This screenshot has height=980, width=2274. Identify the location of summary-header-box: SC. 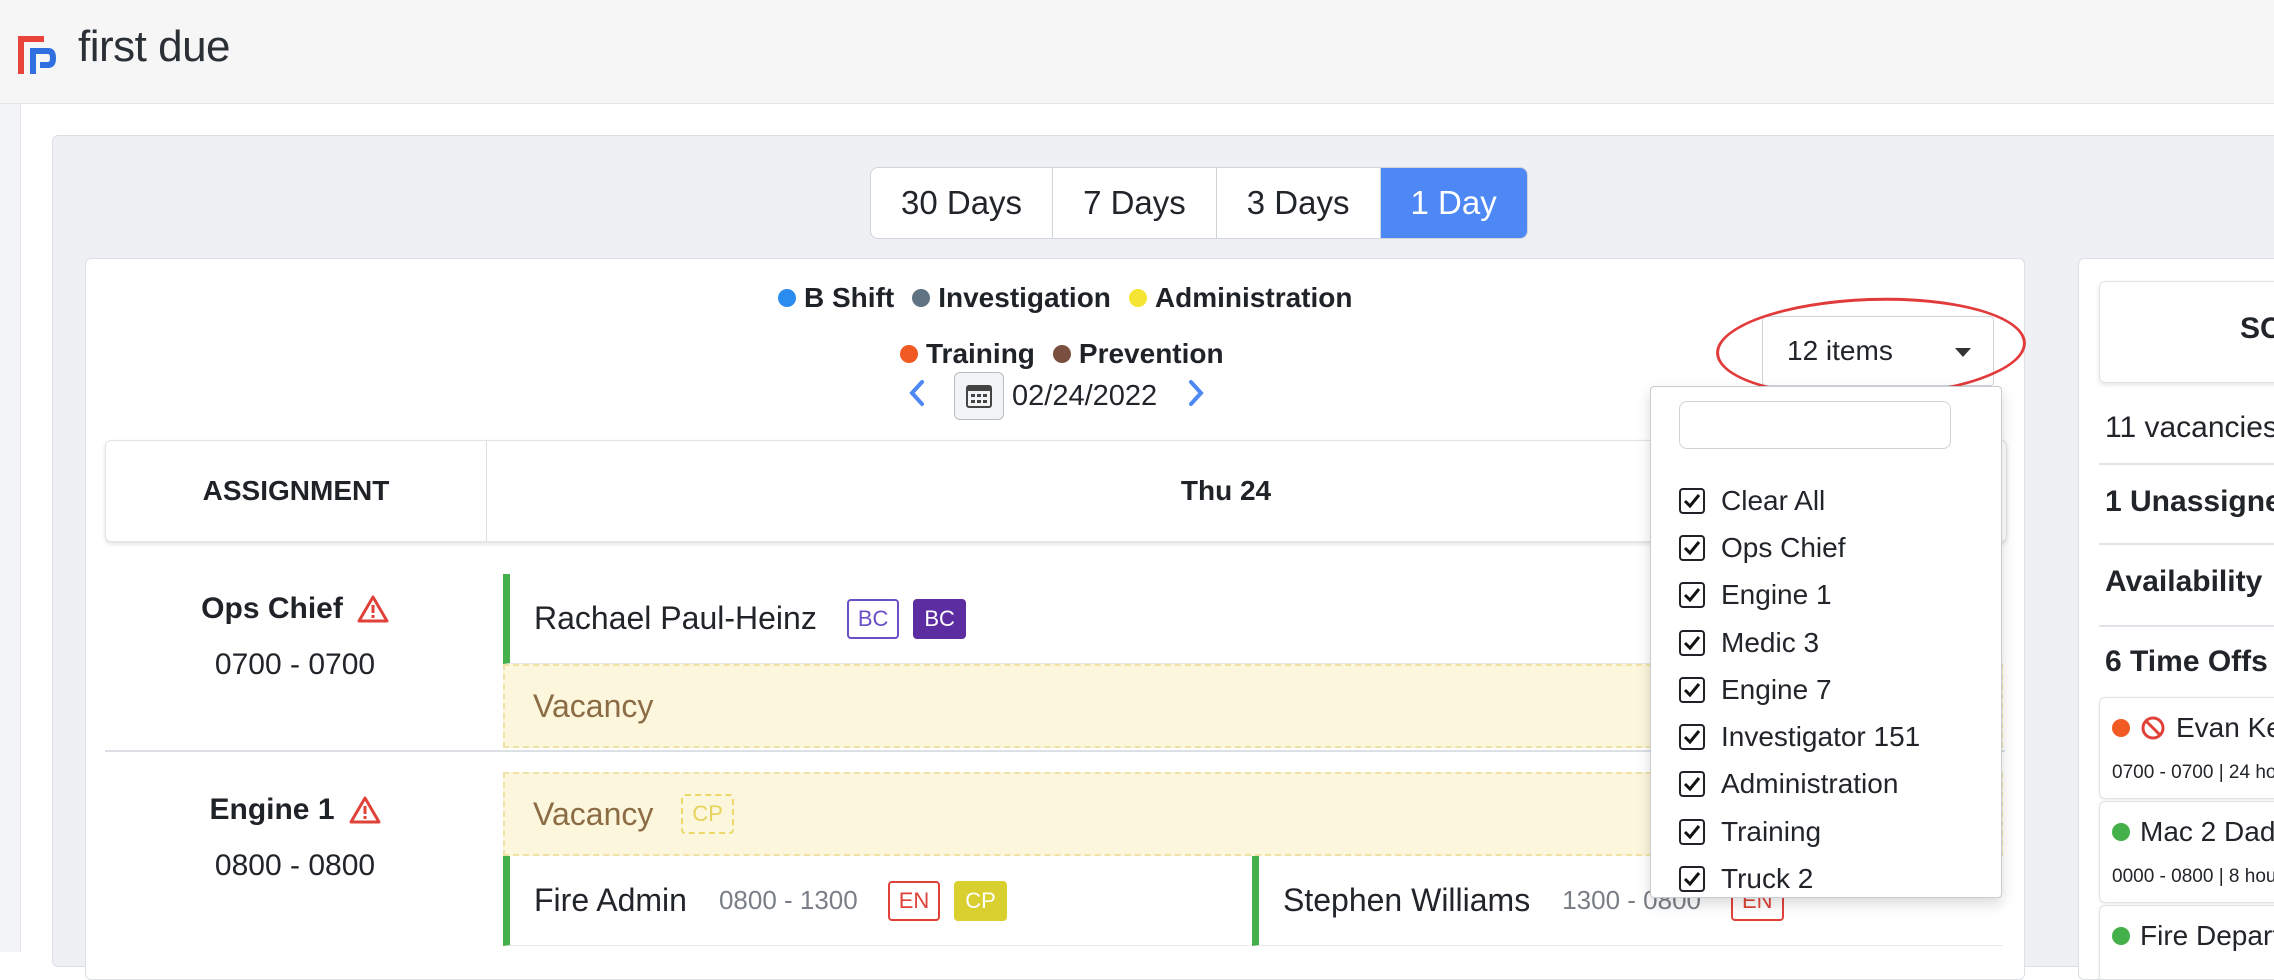
(2186, 332).